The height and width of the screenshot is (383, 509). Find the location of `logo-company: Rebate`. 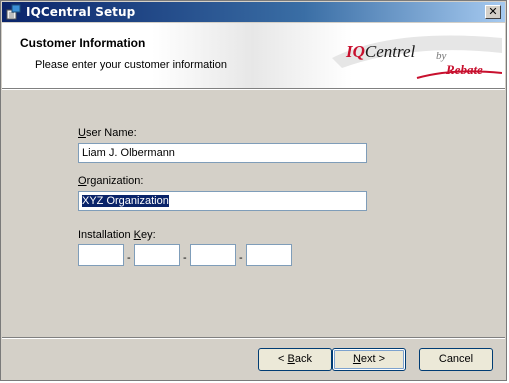

logo-company: Rebate is located at coordinates (464, 69).